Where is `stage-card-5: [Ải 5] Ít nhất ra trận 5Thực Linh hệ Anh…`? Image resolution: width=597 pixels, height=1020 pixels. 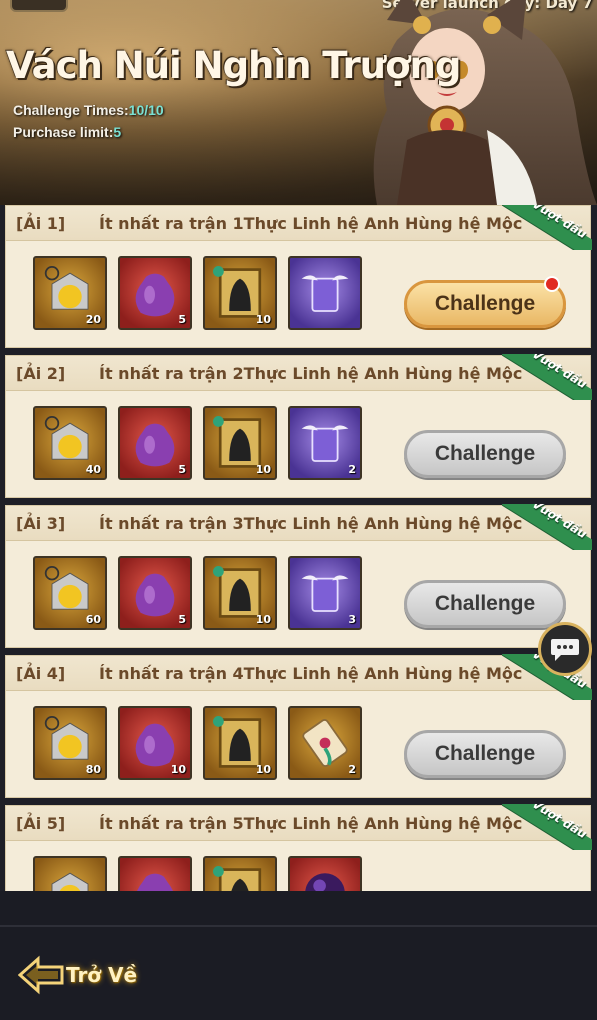
stage-card-5: [Ải 5] Ít nhất ra trận 5Thực Linh hệ Anh… is located at coordinates (298, 847).